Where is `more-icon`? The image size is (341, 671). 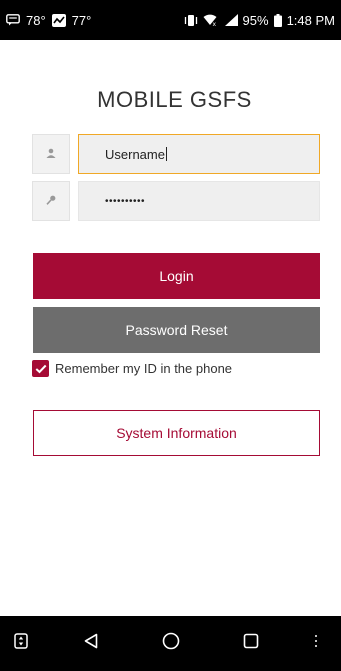
more-icon is located at coordinates (316, 643).